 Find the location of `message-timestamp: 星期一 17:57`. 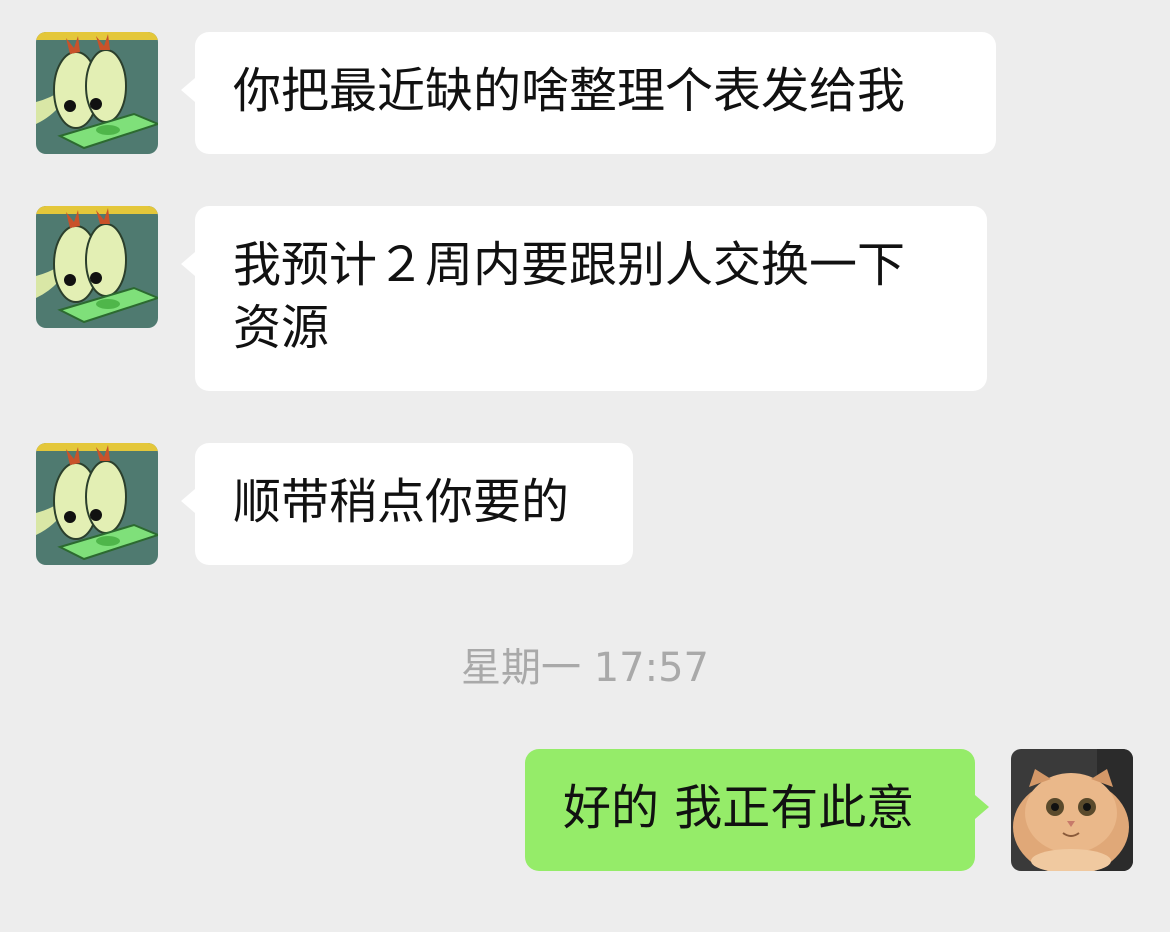

message-timestamp: 星期一 17:57 is located at coordinates (585, 668).